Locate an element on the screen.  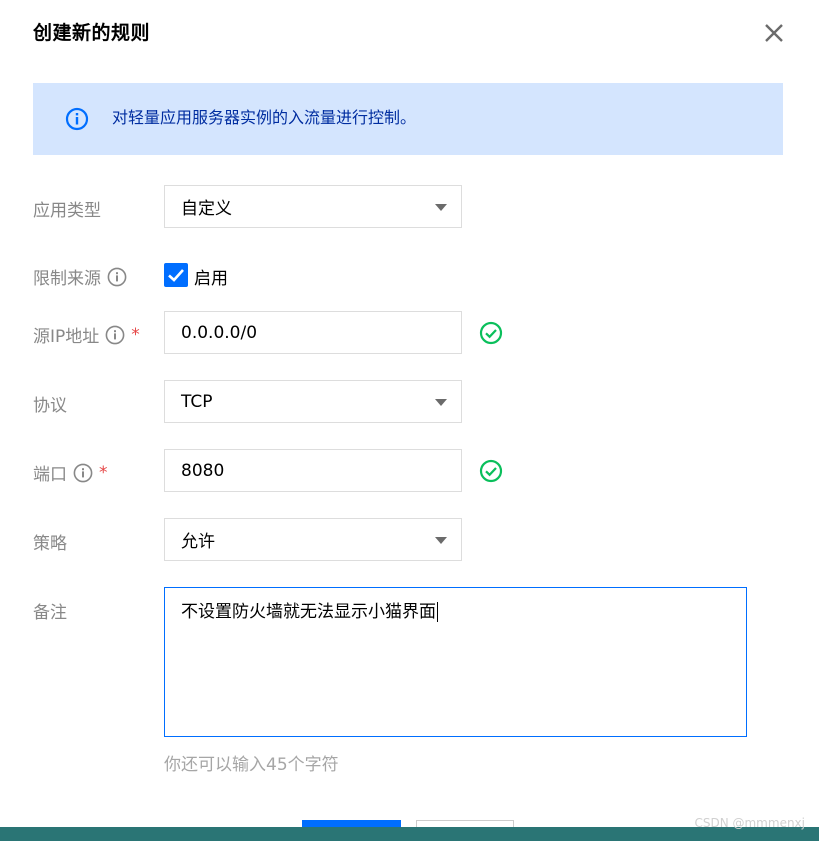
remark-label: 备注 is located at coordinates (50, 610).